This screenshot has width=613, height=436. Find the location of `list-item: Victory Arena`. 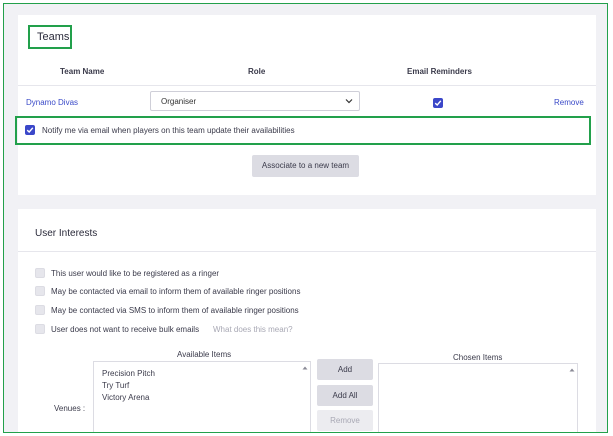

list-item: Victory Arena is located at coordinates (125, 397).